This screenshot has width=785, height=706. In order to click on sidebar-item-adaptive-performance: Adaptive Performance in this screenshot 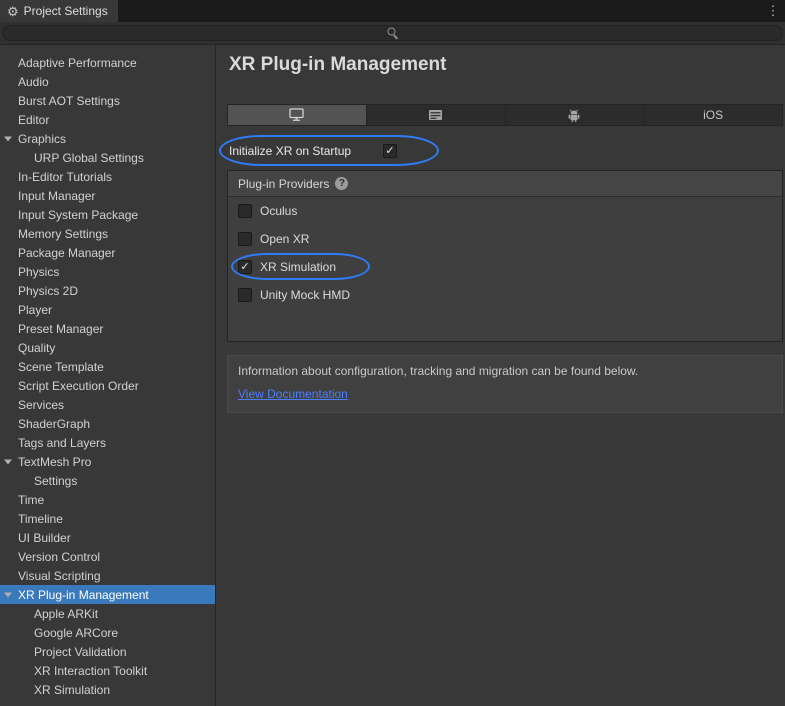, I will do `click(107, 62)`.